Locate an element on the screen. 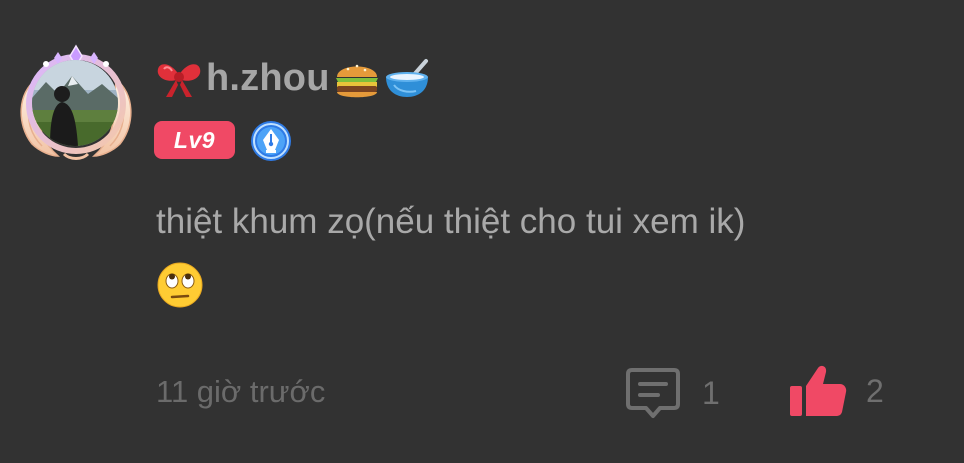  comment-bubble-icon is located at coordinates (653, 393).